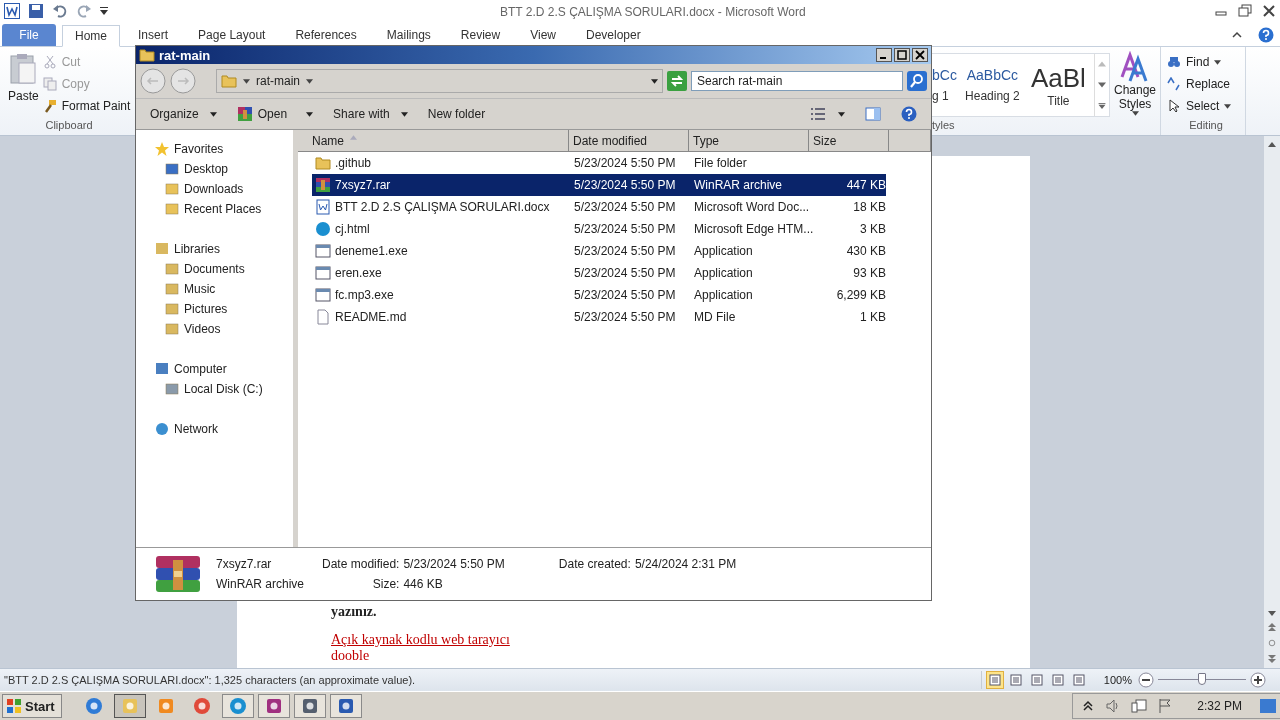  Describe the element at coordinates (873, 114) in the screenshot. I see `preview-pane-icon` at that location.